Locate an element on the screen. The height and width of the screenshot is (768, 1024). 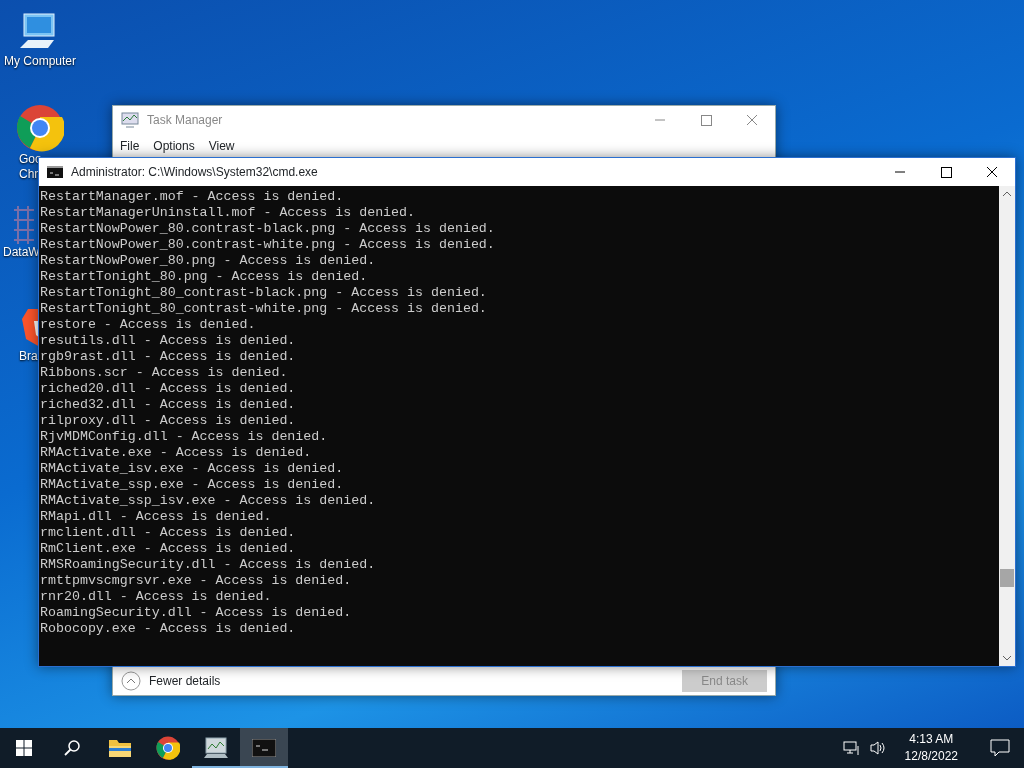
window-title: Administrator: C:\Windows\System32\cmd.exe is located at coordinates (194, 172).